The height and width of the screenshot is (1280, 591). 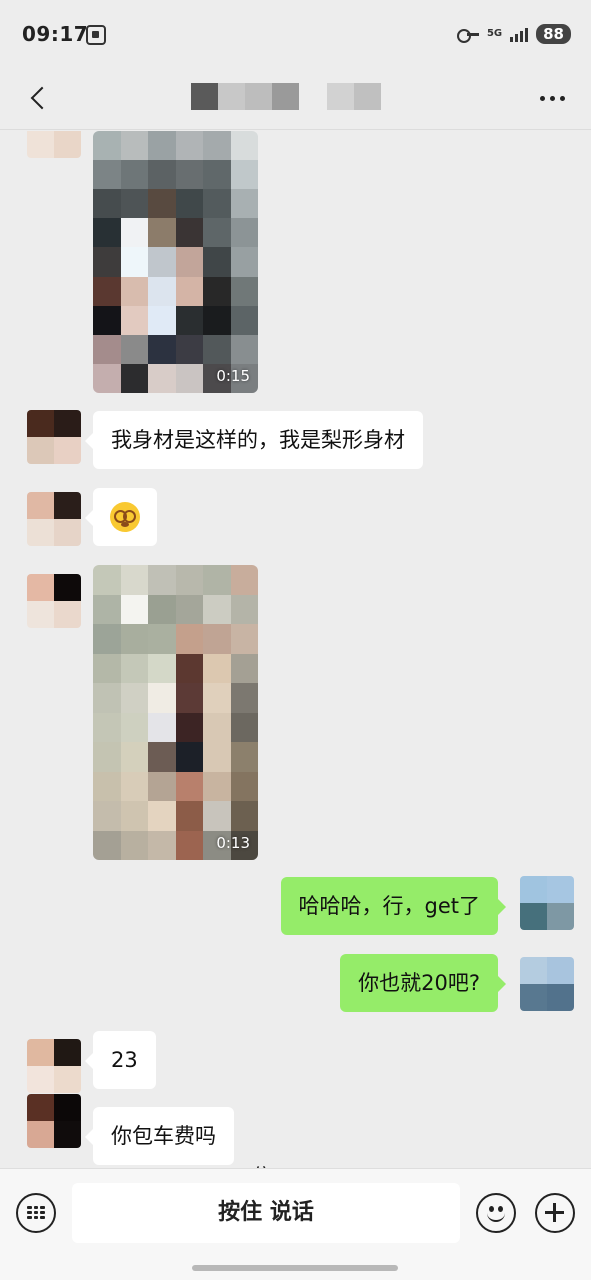 I want to click on keyboard-icon, so click(x=36, y=1213).